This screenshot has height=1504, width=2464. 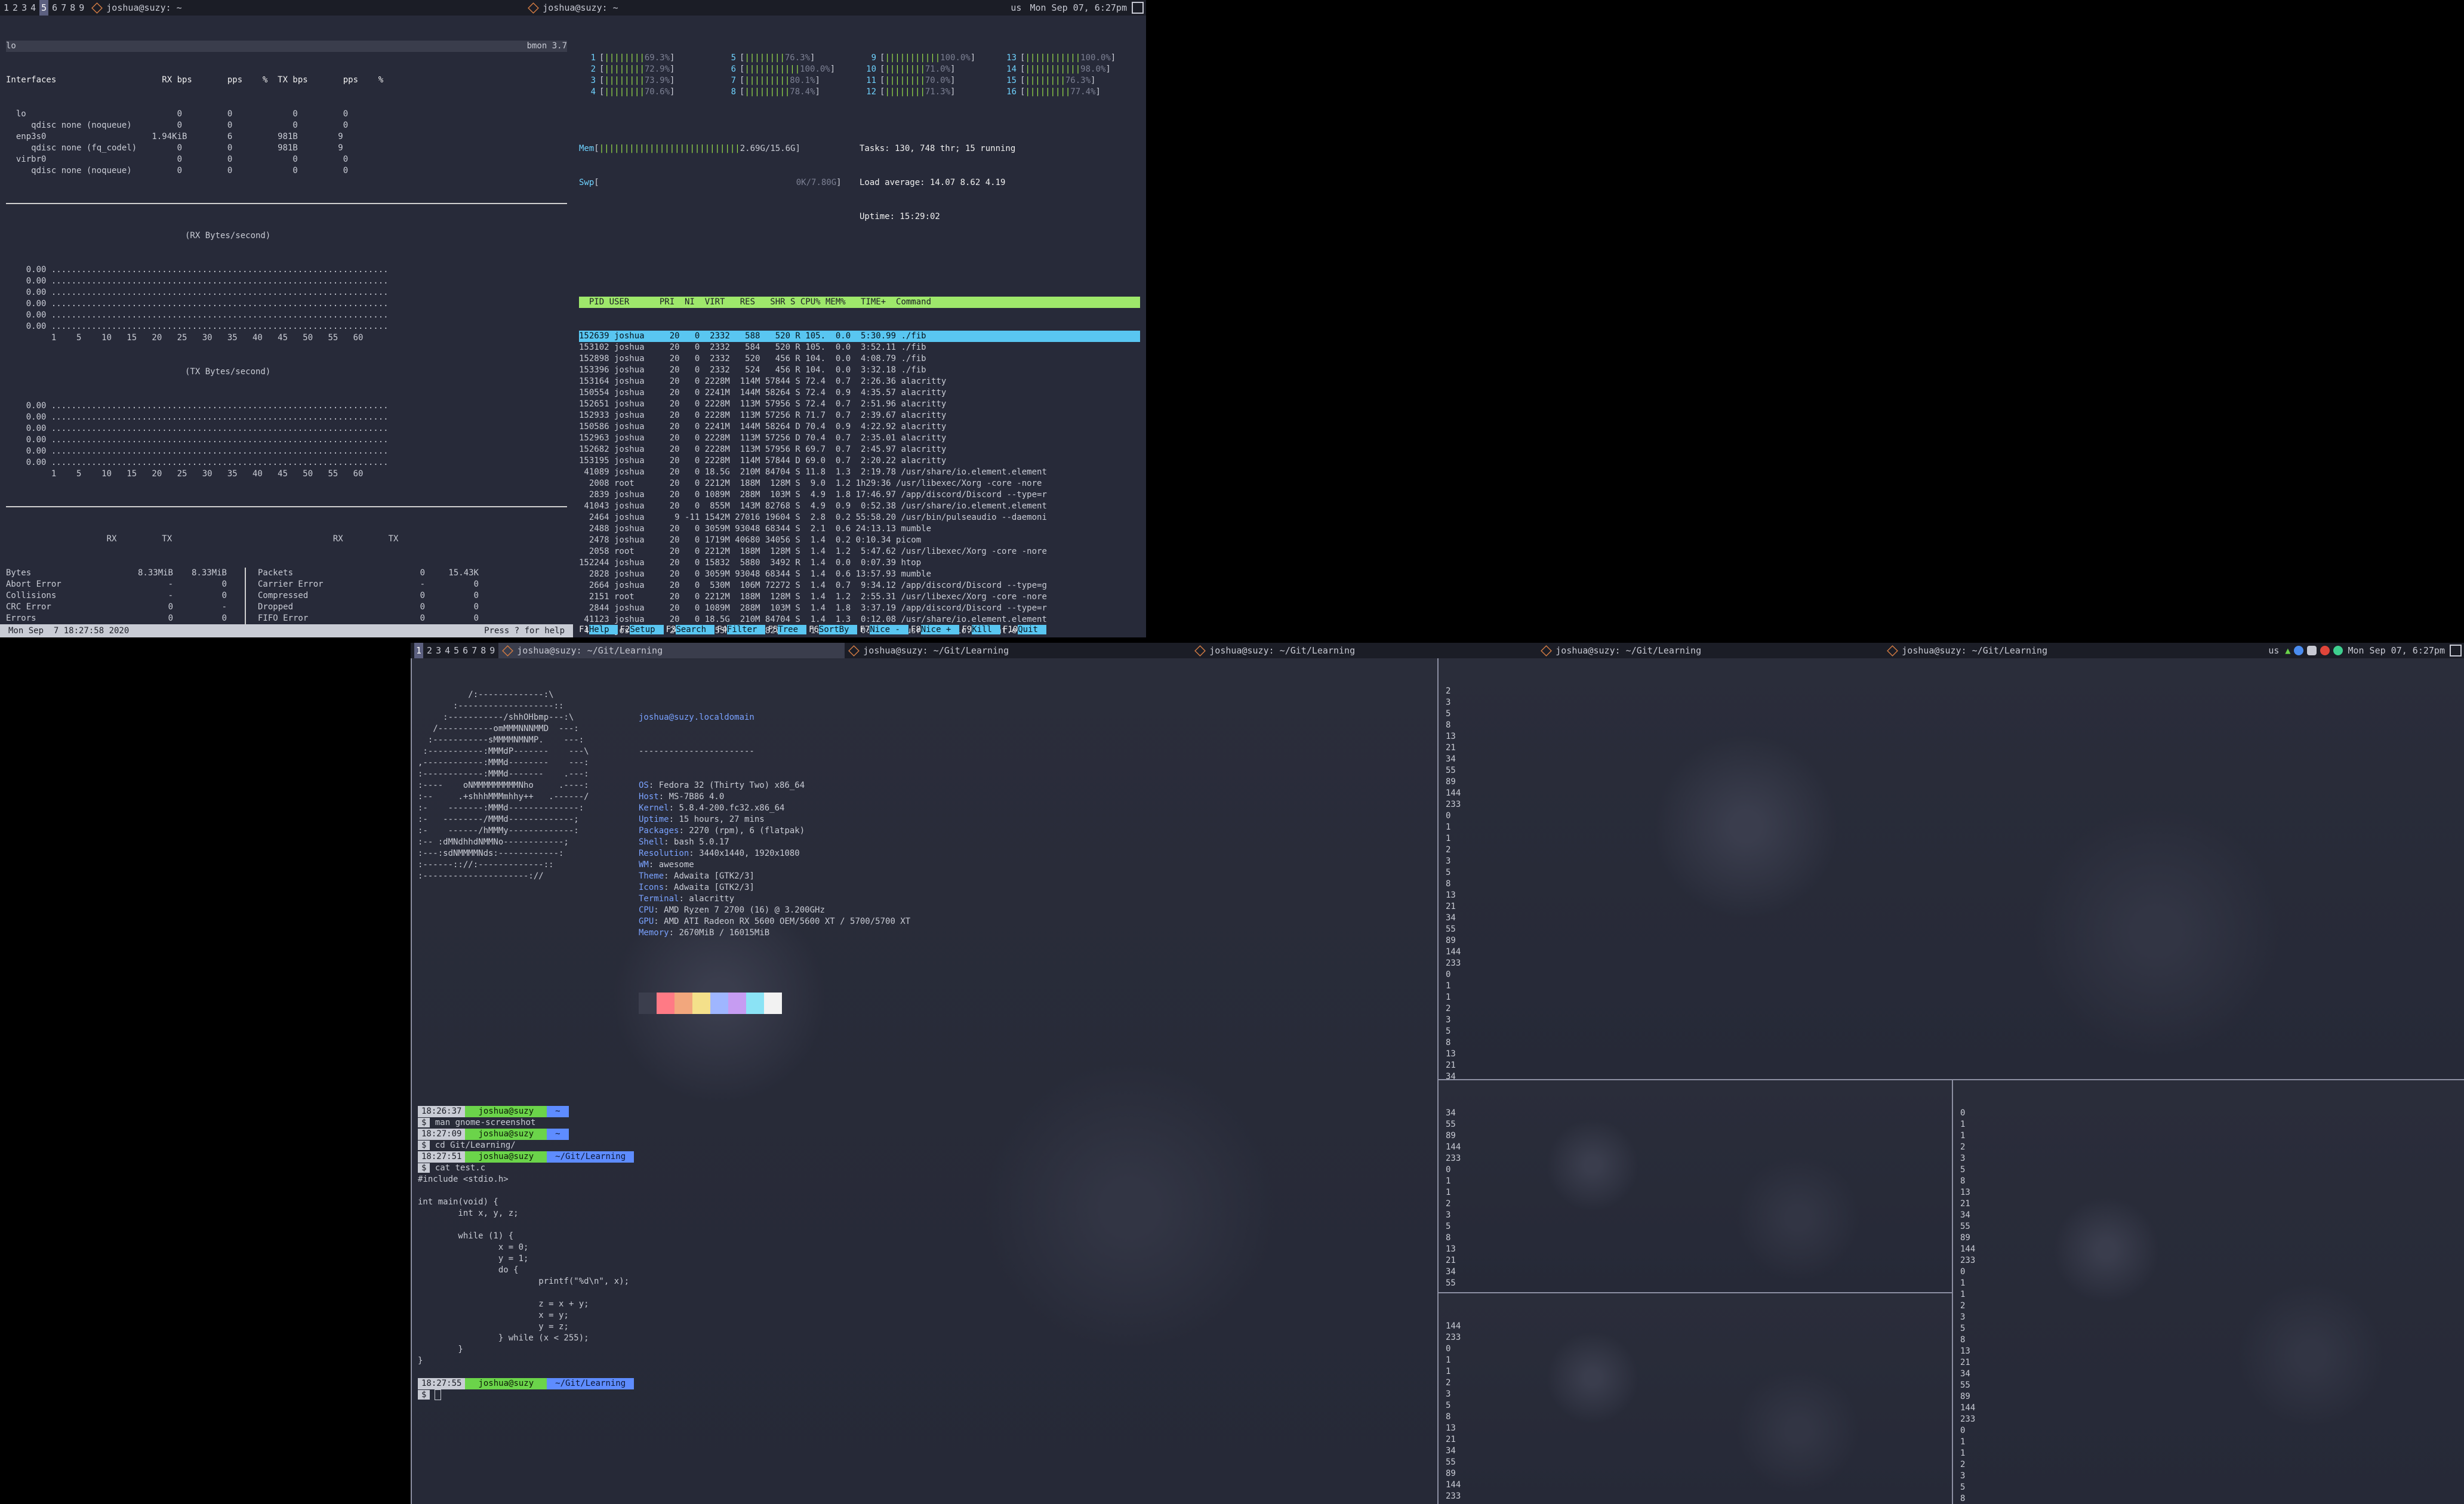 I want to click on neofetch-info-row: Resolution: 3440x1440, 1920x1080, so click(x=719, y=853).